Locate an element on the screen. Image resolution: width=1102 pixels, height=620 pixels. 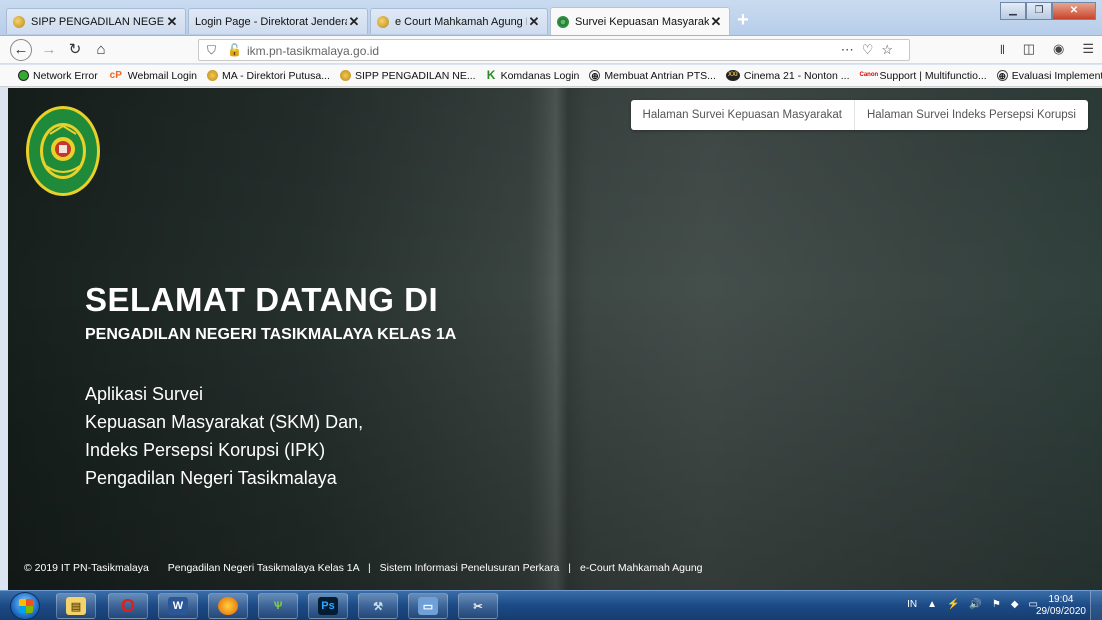
footer-link-ecourt: e-Court Mahkamah Agung is located at coordinates (641, 568).